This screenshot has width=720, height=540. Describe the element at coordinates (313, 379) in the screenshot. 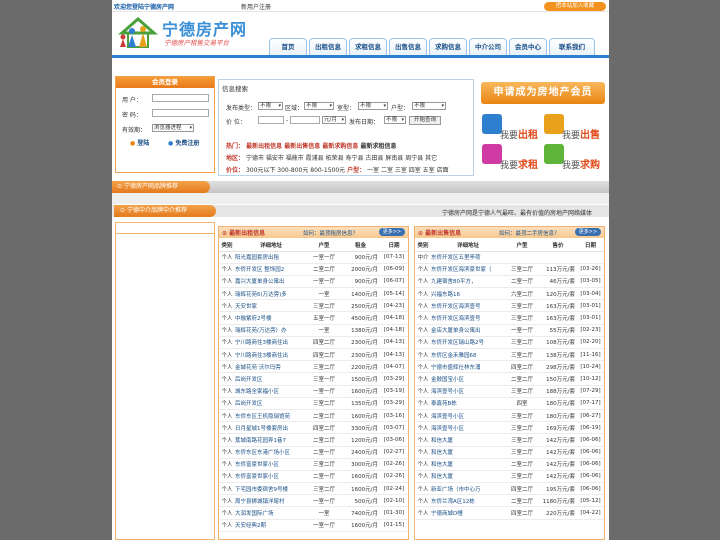

I see `table-row: 个人 后岗开发区 三室一厅 1500元/月 [03-29]` at that location.